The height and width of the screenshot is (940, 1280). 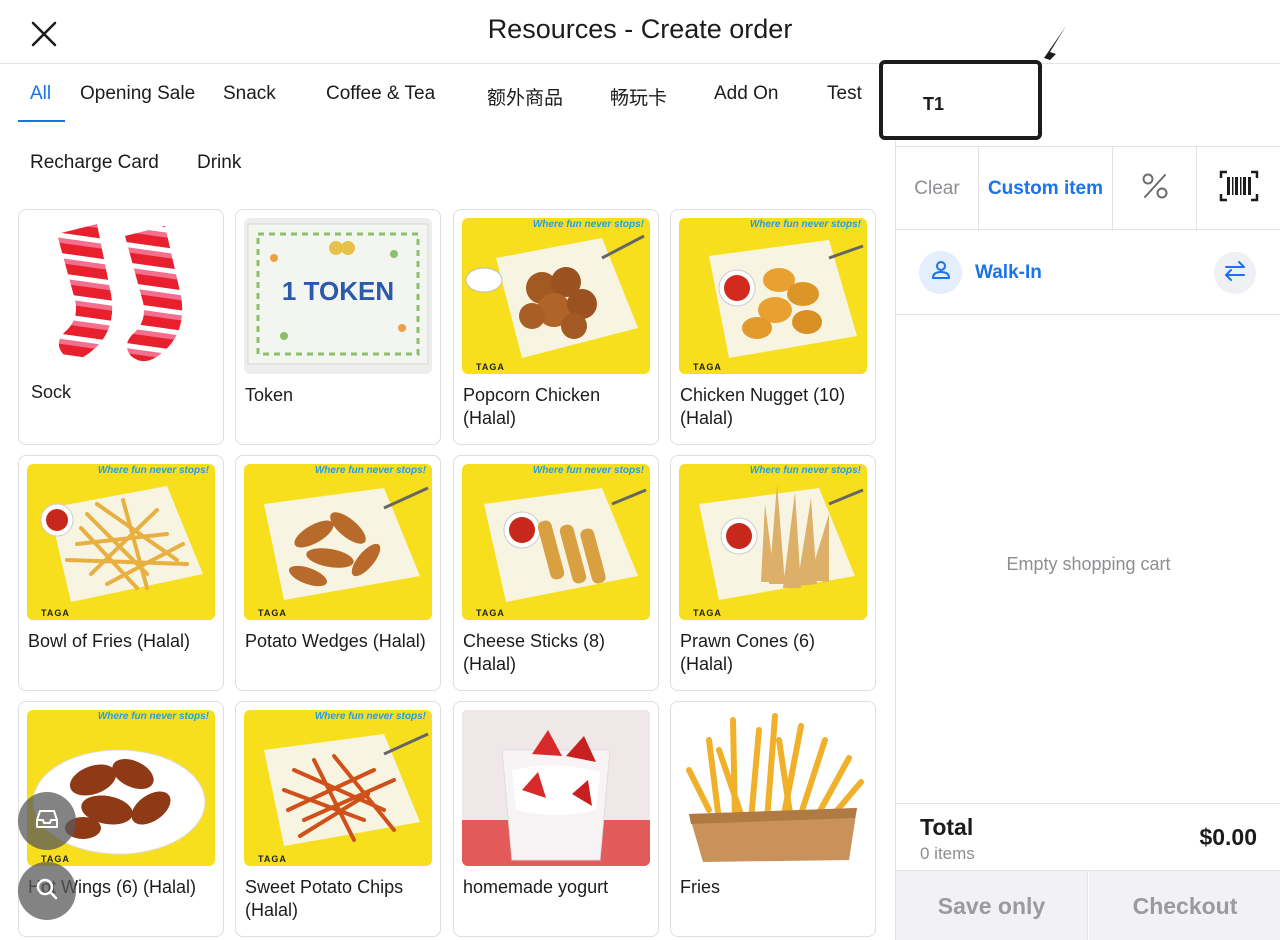 What do you see at coordinates (937, 189) in the screenshot?
I see `clear-button: Clear` at bounding box center [937, 189].